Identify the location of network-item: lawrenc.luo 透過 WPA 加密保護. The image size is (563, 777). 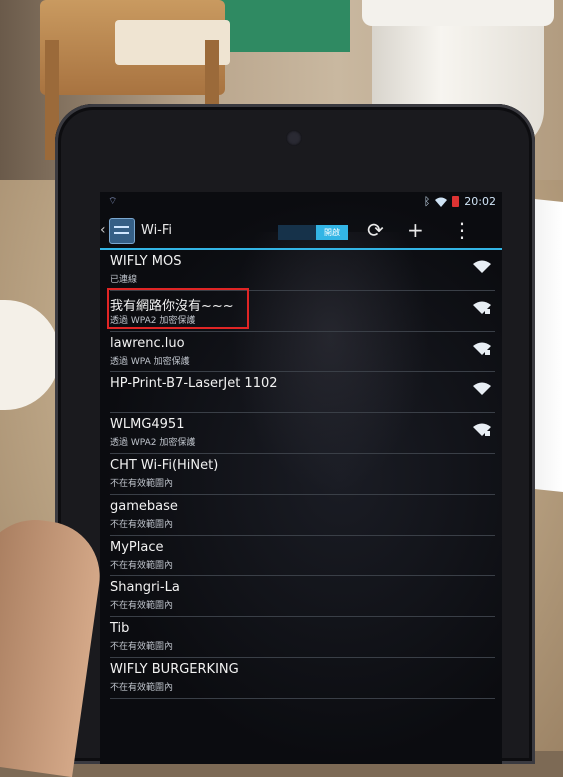
(302, 352).